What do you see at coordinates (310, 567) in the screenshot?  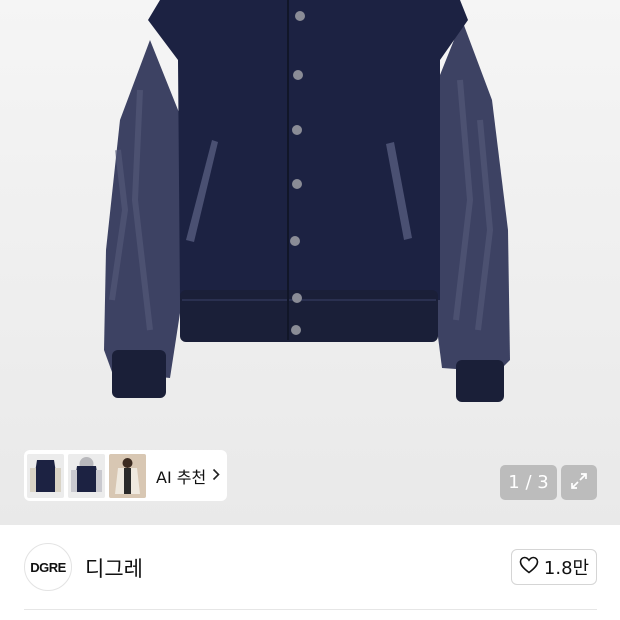 I see `brand-row: DGRE 디그레 1.8만` at bounding box center [310, 567].